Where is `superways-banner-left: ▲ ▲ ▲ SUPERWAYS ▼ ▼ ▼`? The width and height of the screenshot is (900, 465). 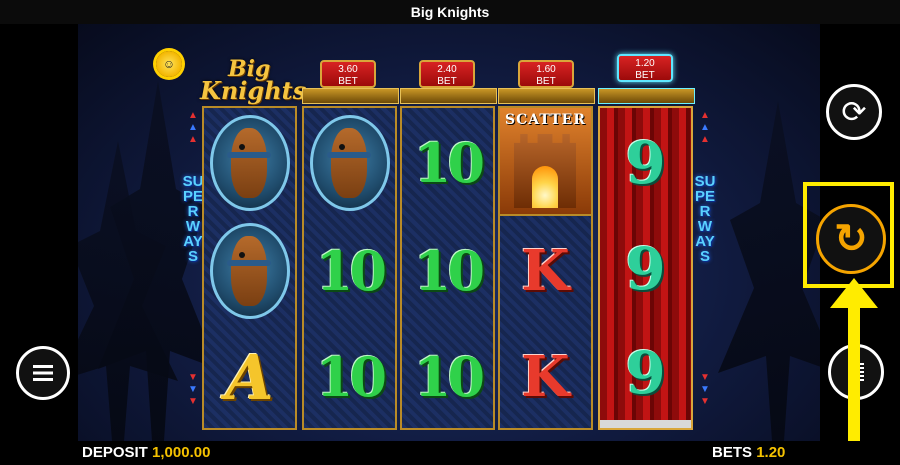
superways-banner-left: ▲ ▲ ▲ SUPERWAYS ▼ ▼ ▼ is located at coordinates (193, 264).